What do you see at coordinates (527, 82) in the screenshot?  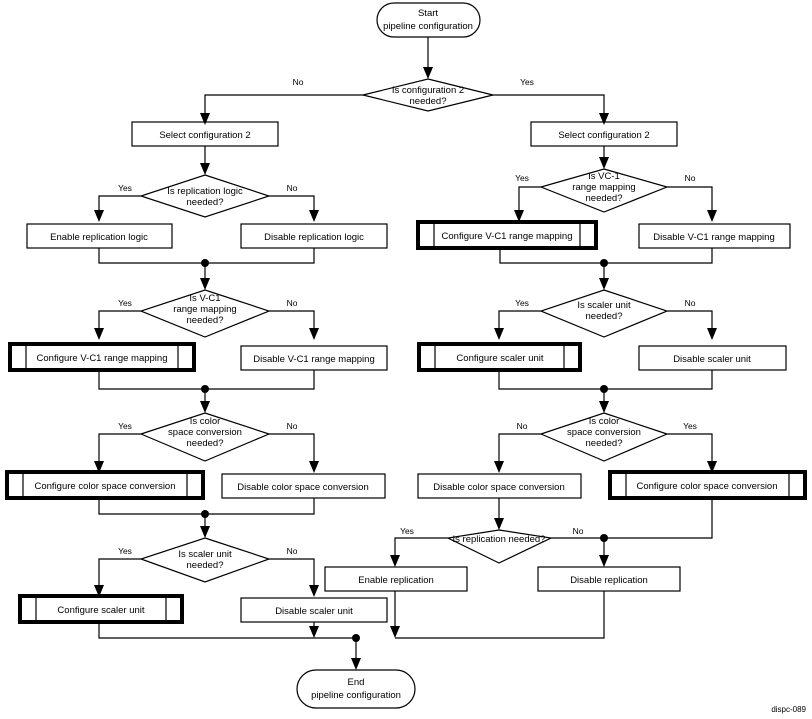 I see `edge-label-config2-yes: Yes` at bounding box center [527, 82].